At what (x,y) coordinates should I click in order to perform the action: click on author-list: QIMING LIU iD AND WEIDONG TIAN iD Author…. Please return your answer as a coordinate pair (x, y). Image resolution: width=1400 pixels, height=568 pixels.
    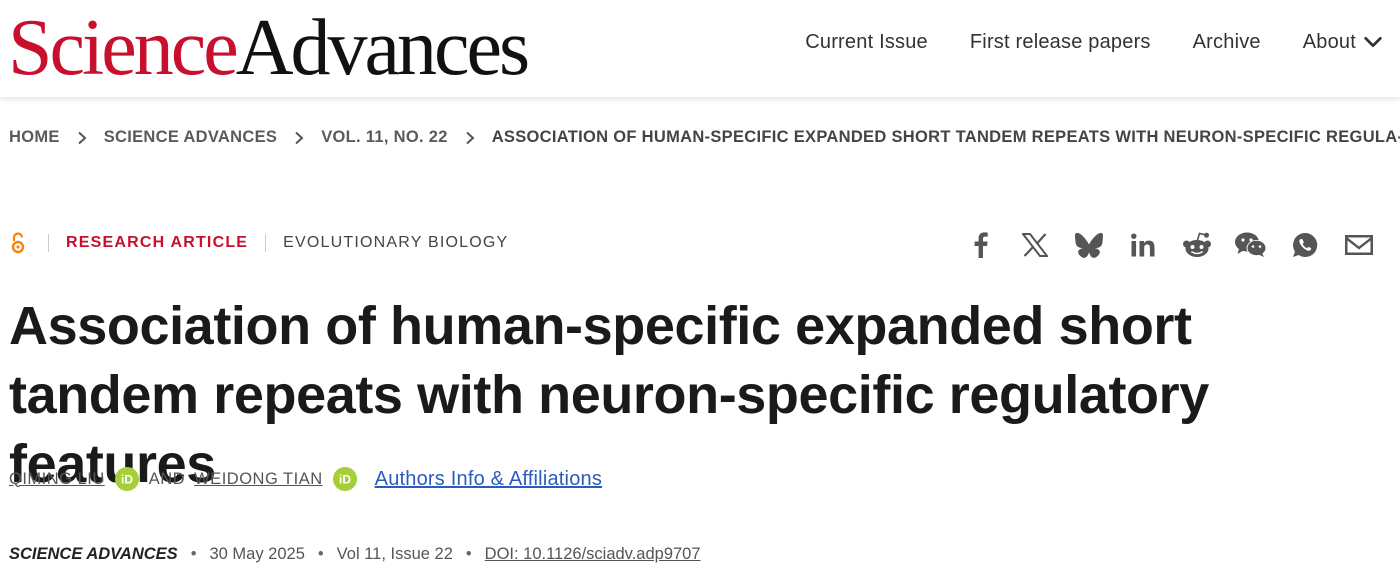
    Looking at the image, I should click on (305, 479).